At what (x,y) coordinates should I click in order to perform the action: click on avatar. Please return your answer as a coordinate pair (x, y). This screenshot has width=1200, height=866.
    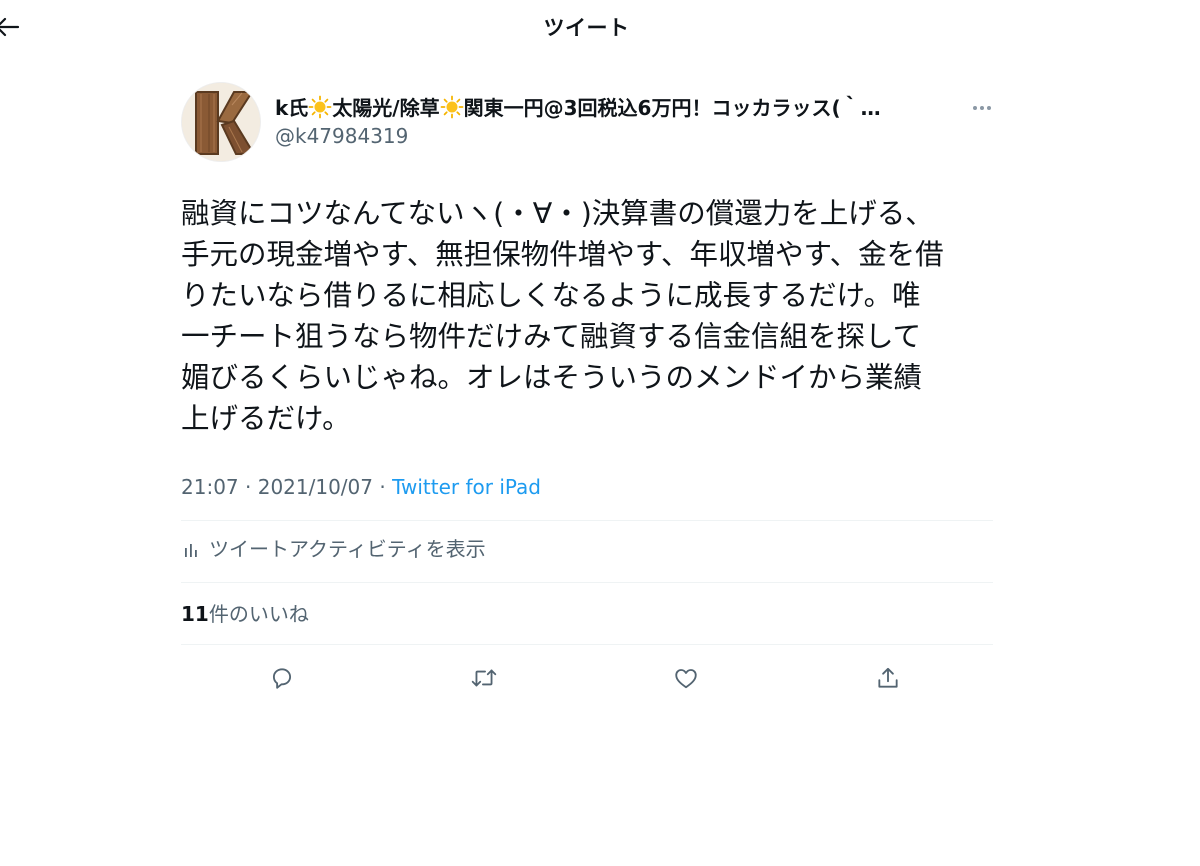
    Looking at the image, I should click on (221, 122).